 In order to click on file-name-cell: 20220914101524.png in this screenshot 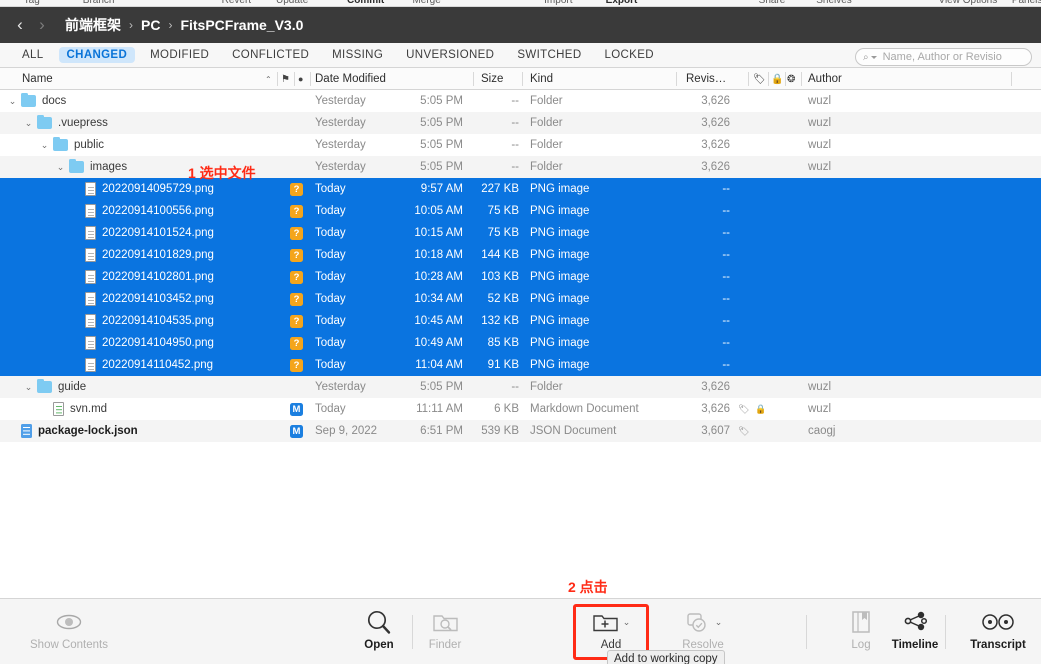, I will do `click(149, 233)`.